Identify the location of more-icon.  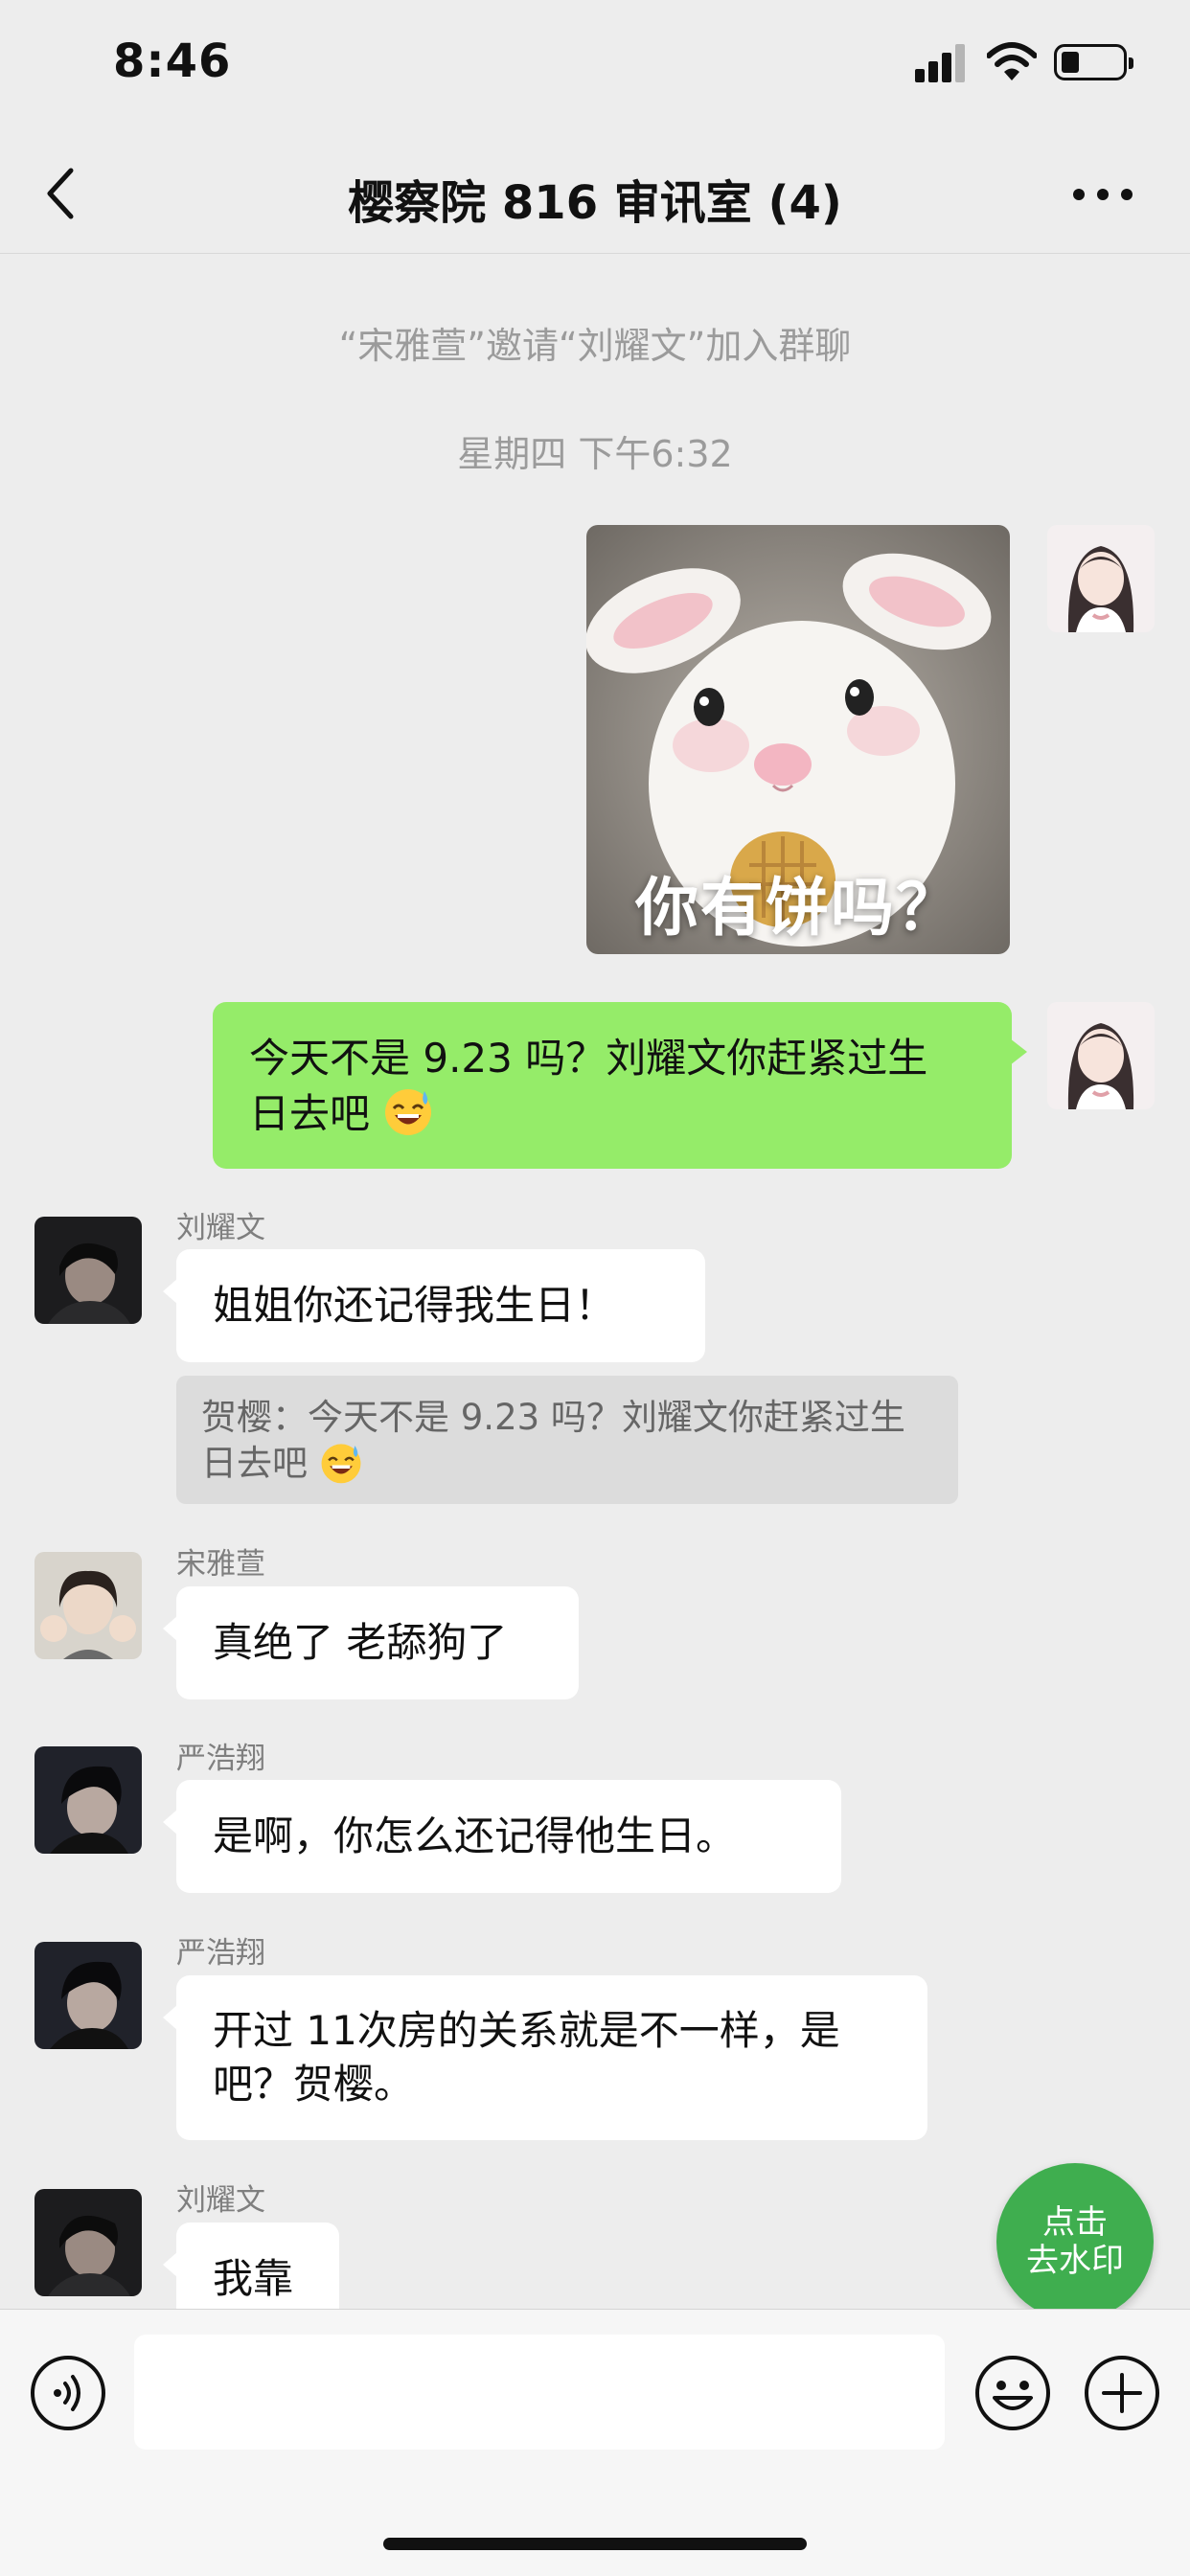
(1103, 193).